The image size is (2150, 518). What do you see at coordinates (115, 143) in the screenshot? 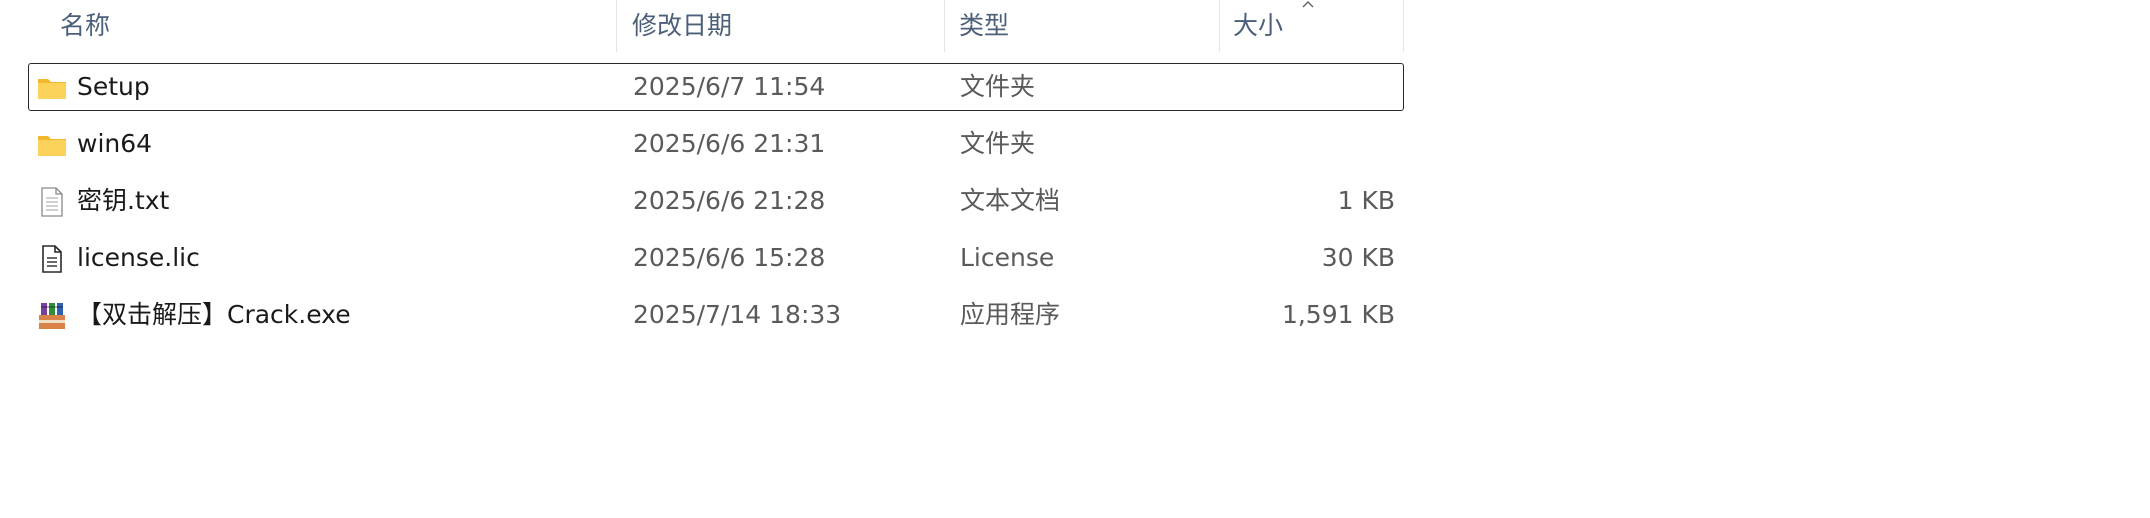
I see `file-name: win64` at bounding box center [115, 143].